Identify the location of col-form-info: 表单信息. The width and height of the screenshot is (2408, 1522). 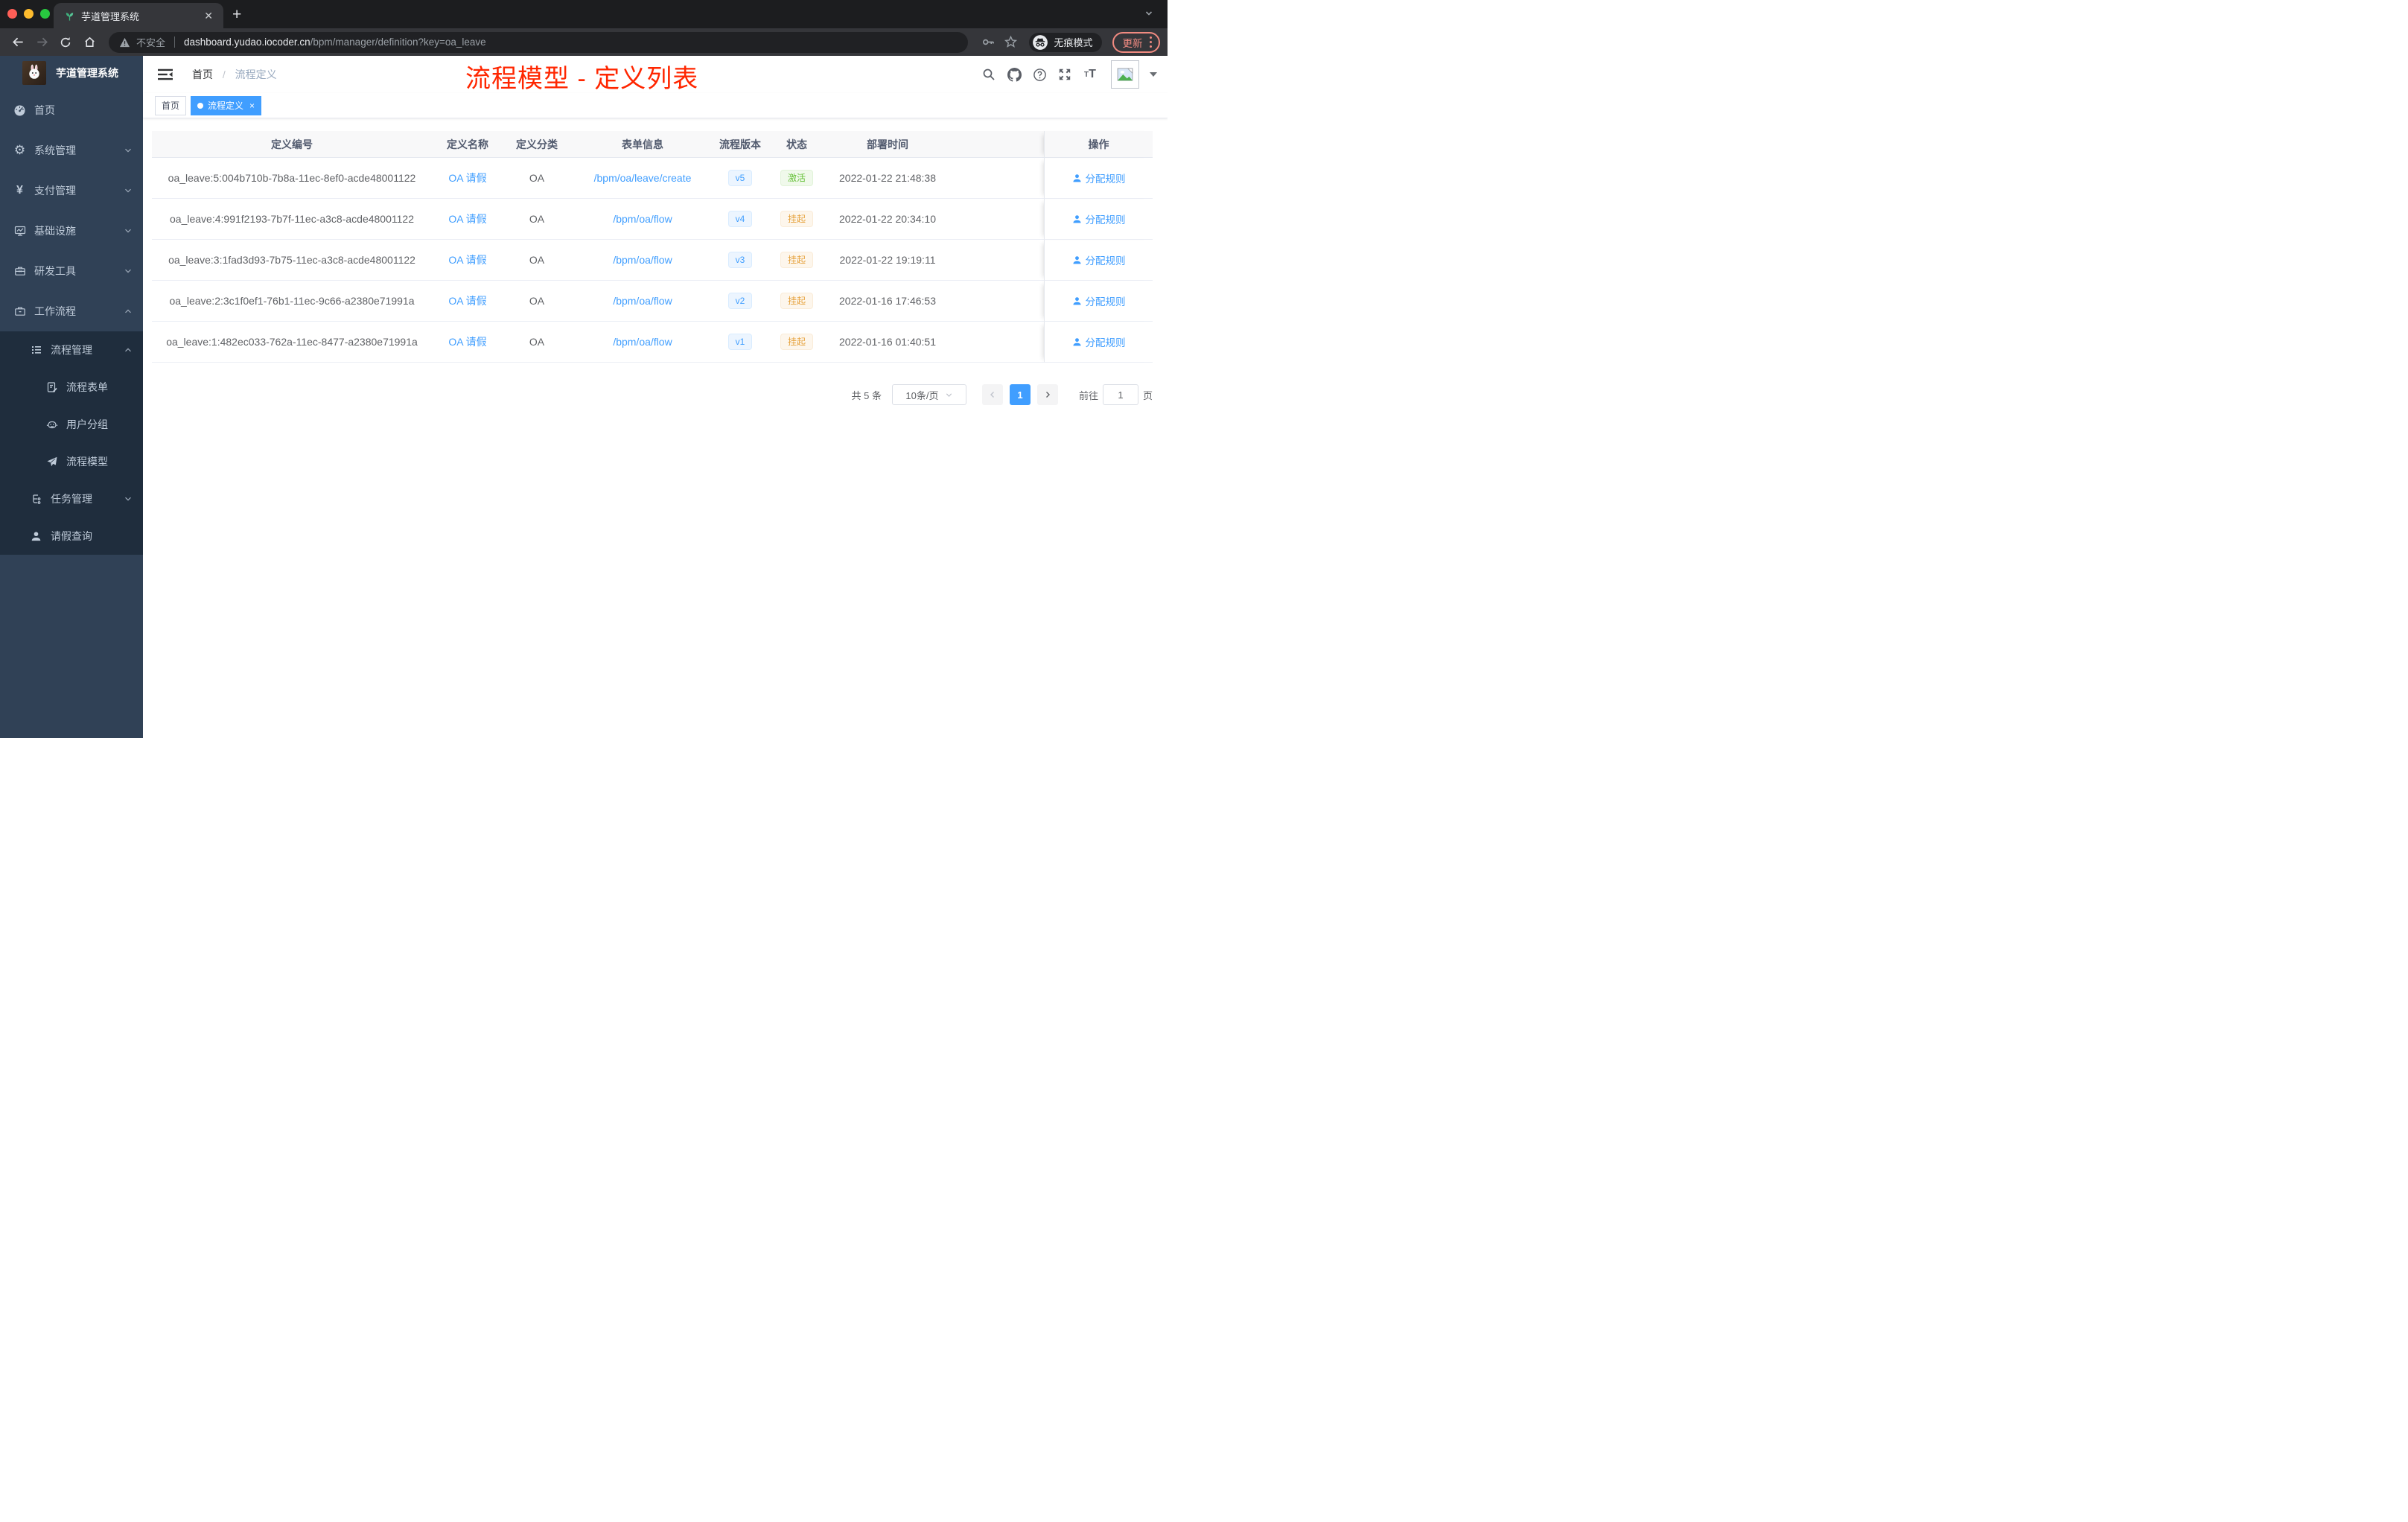
(642, 144).